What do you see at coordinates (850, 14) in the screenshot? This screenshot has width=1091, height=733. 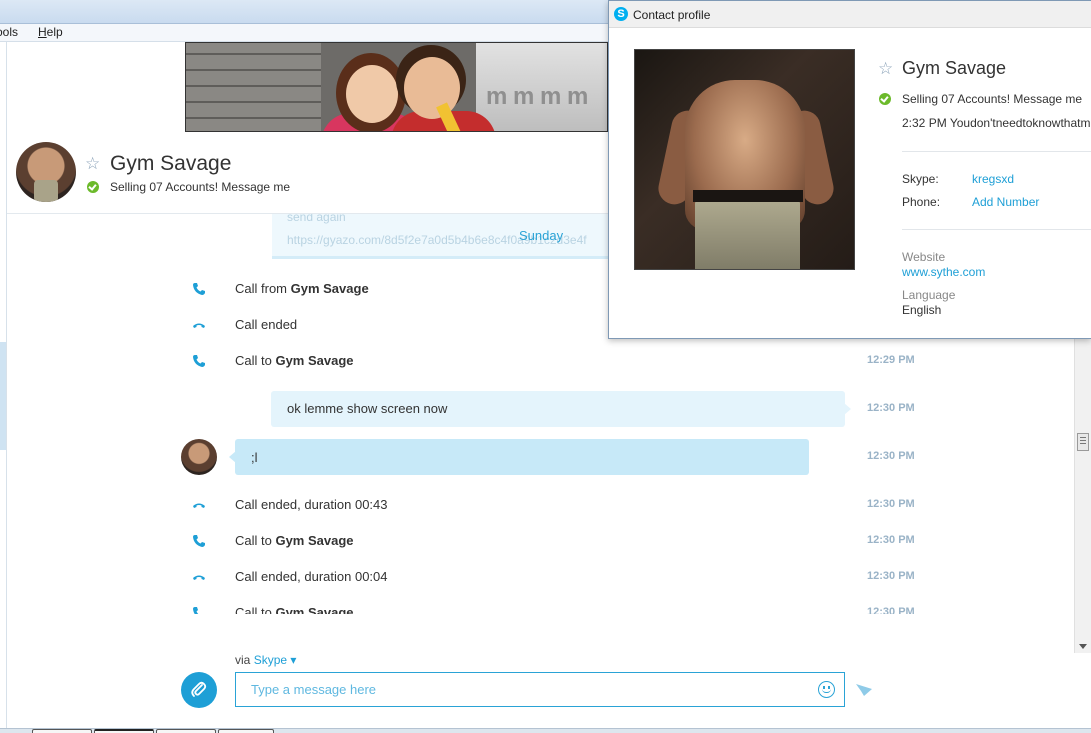 I see `profile-window-titlebar: S Contact profile` at bounding box center [850, 14].